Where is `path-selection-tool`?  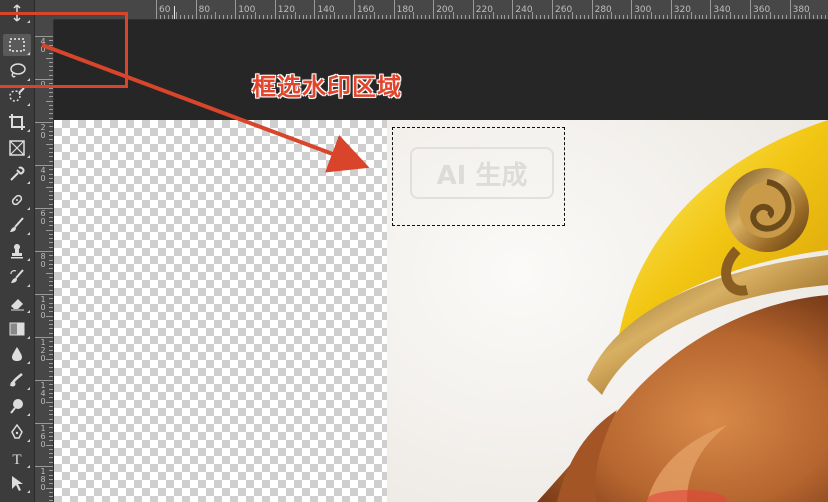
path-selection-tool is located at coordinates (17, 483).